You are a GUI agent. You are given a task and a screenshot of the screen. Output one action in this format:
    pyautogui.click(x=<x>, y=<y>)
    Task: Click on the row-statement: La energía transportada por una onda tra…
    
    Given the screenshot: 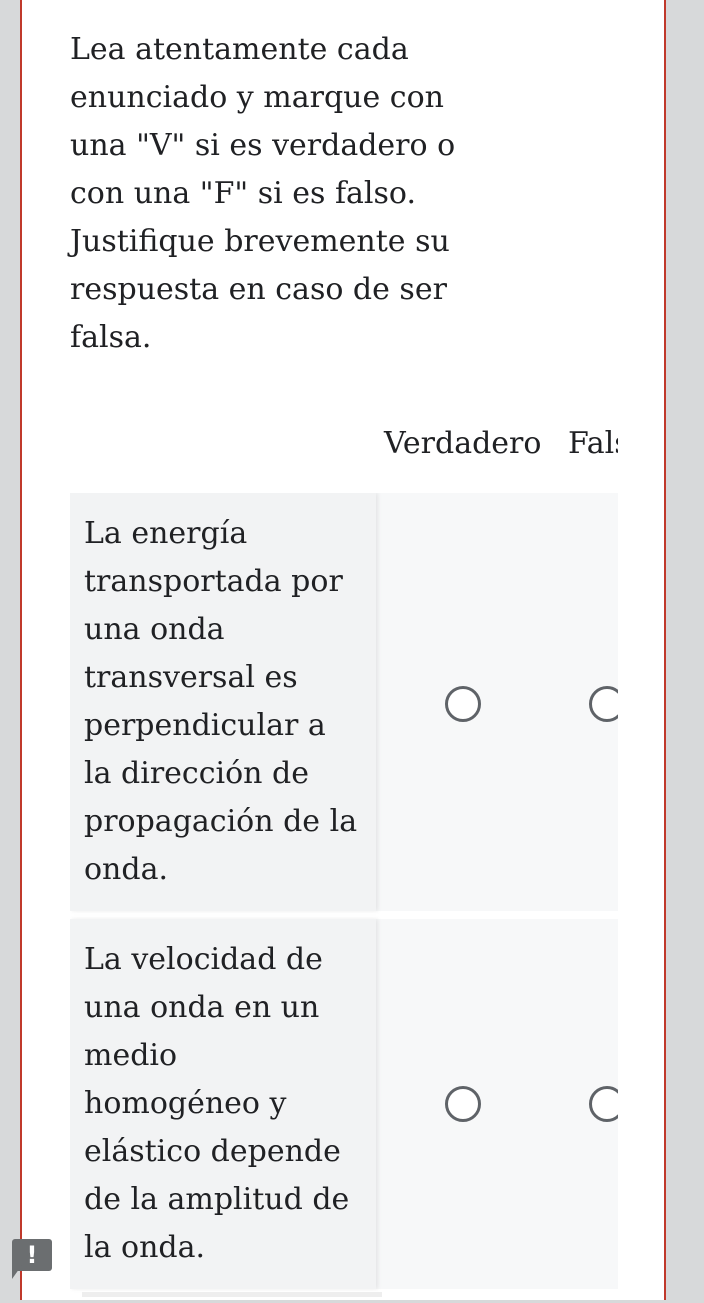 What is the action you would take?
    pyautogui.click(x=223, y=702)
    